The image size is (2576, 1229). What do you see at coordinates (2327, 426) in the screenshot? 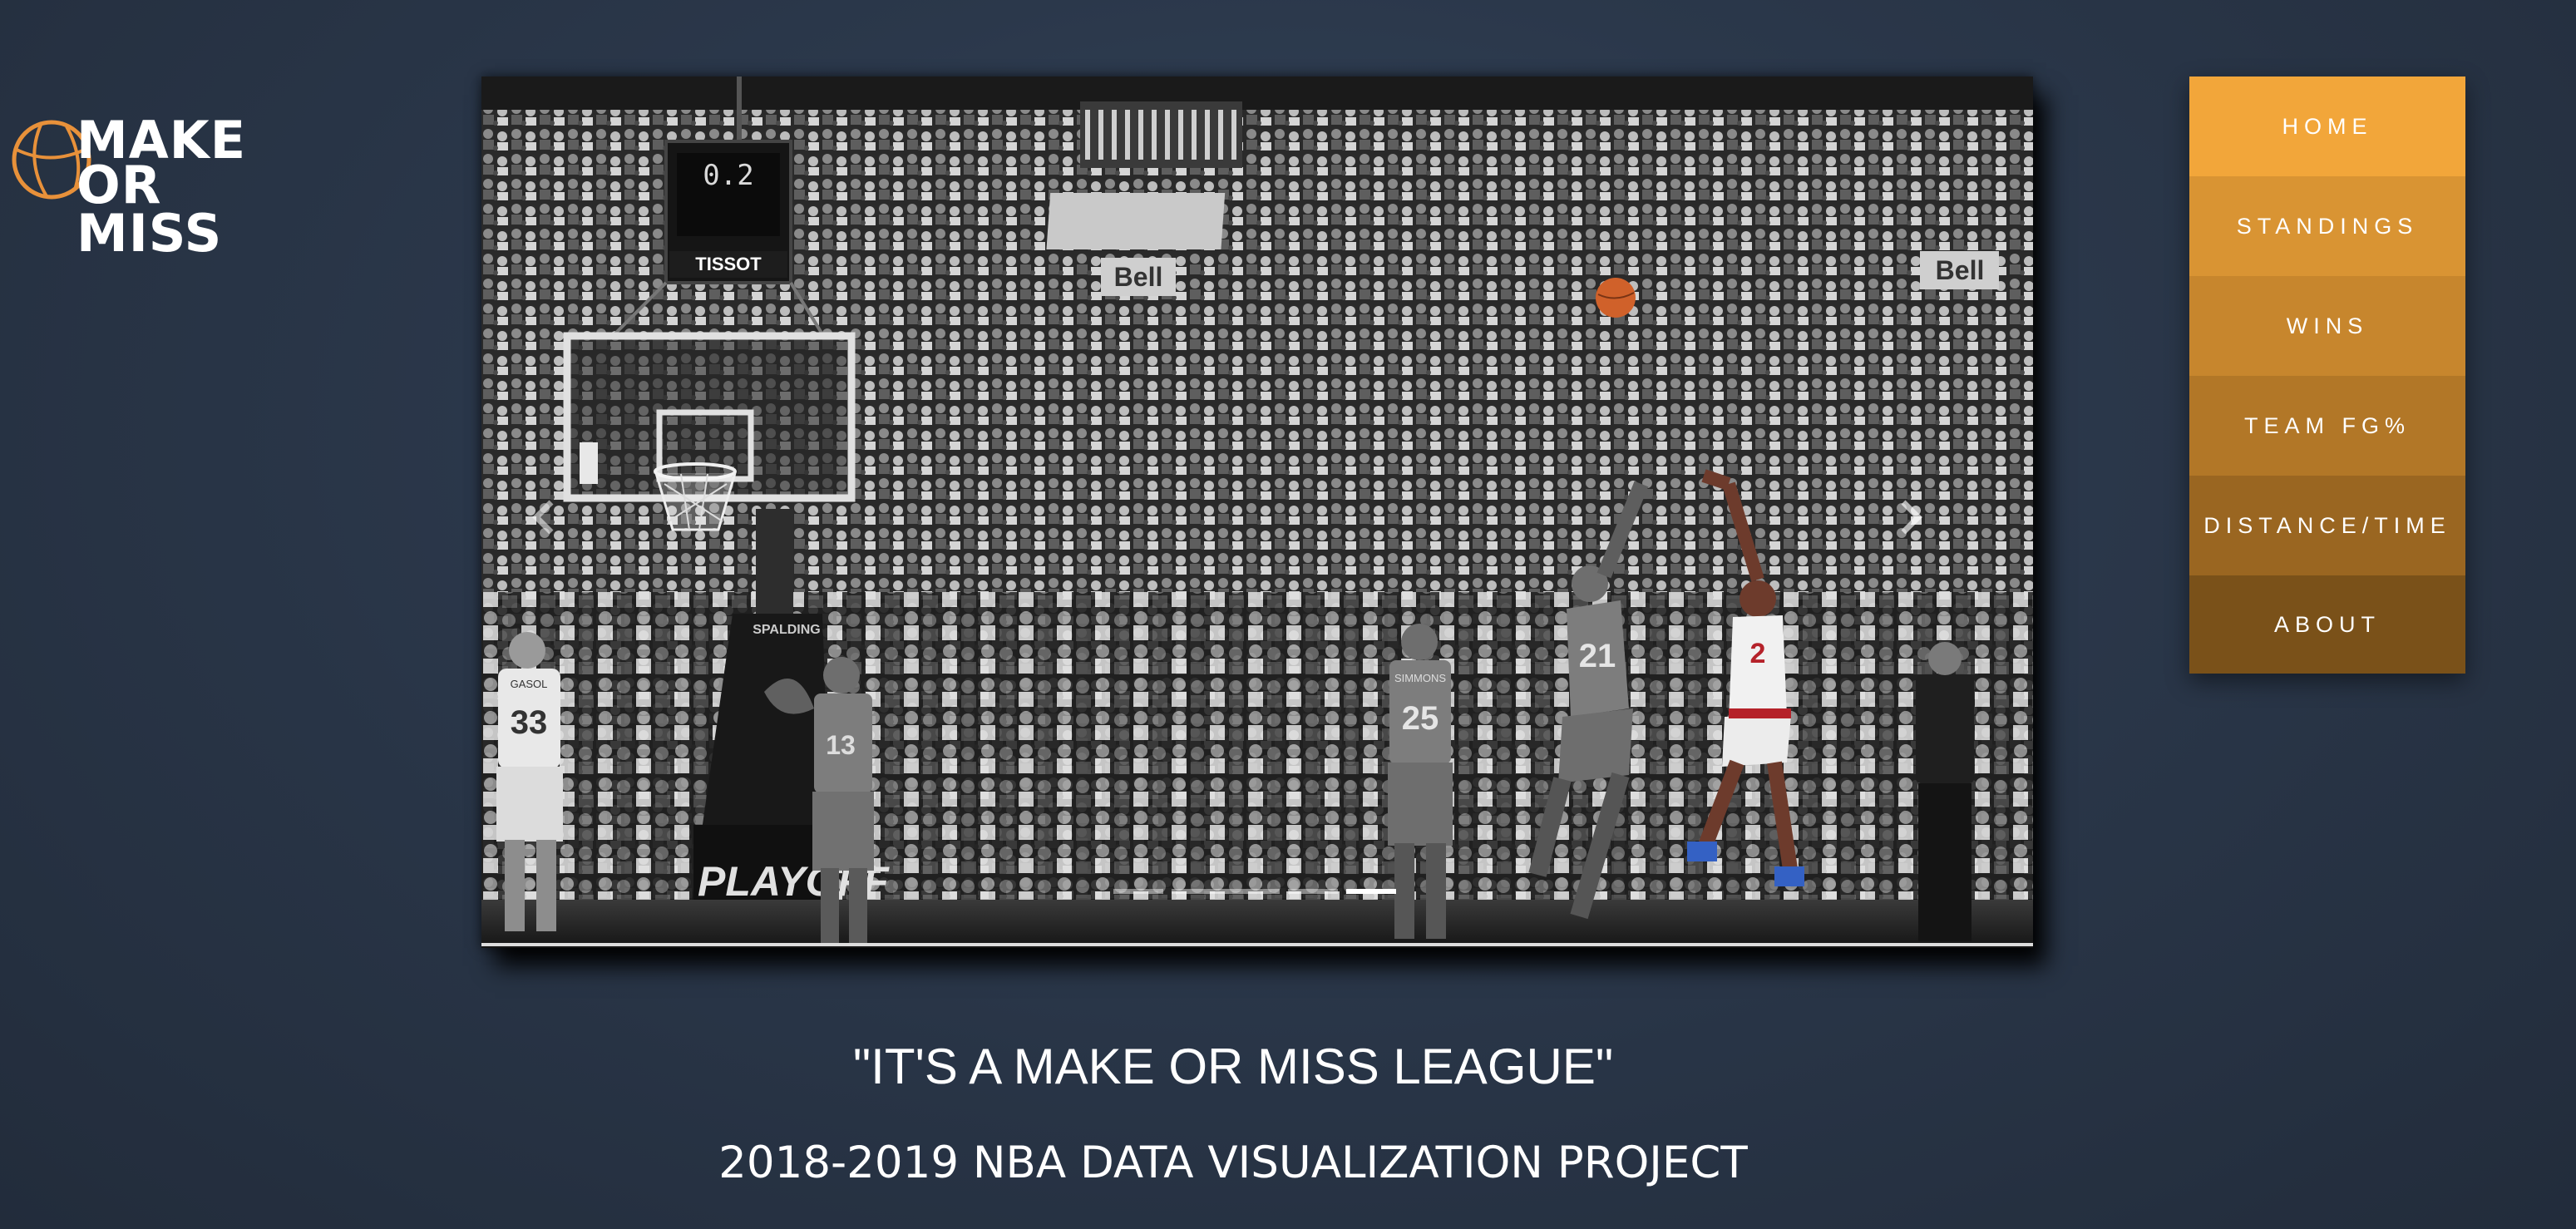
I see `nav-item-team-fg: TEAM FG%` at bounding box center [2327, 426].